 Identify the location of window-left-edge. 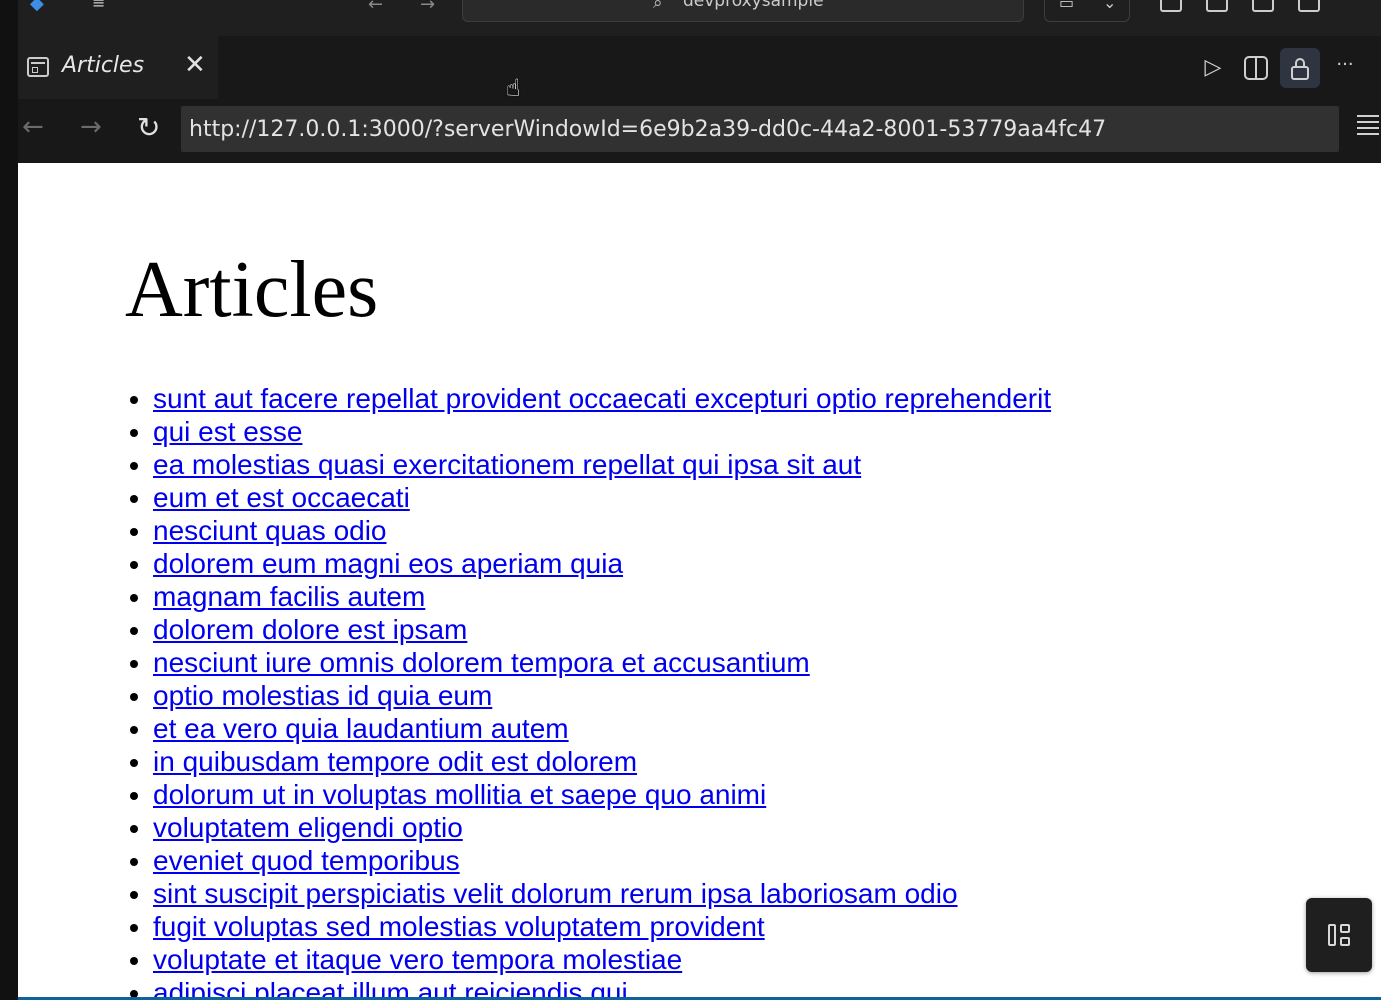
(9, 500).